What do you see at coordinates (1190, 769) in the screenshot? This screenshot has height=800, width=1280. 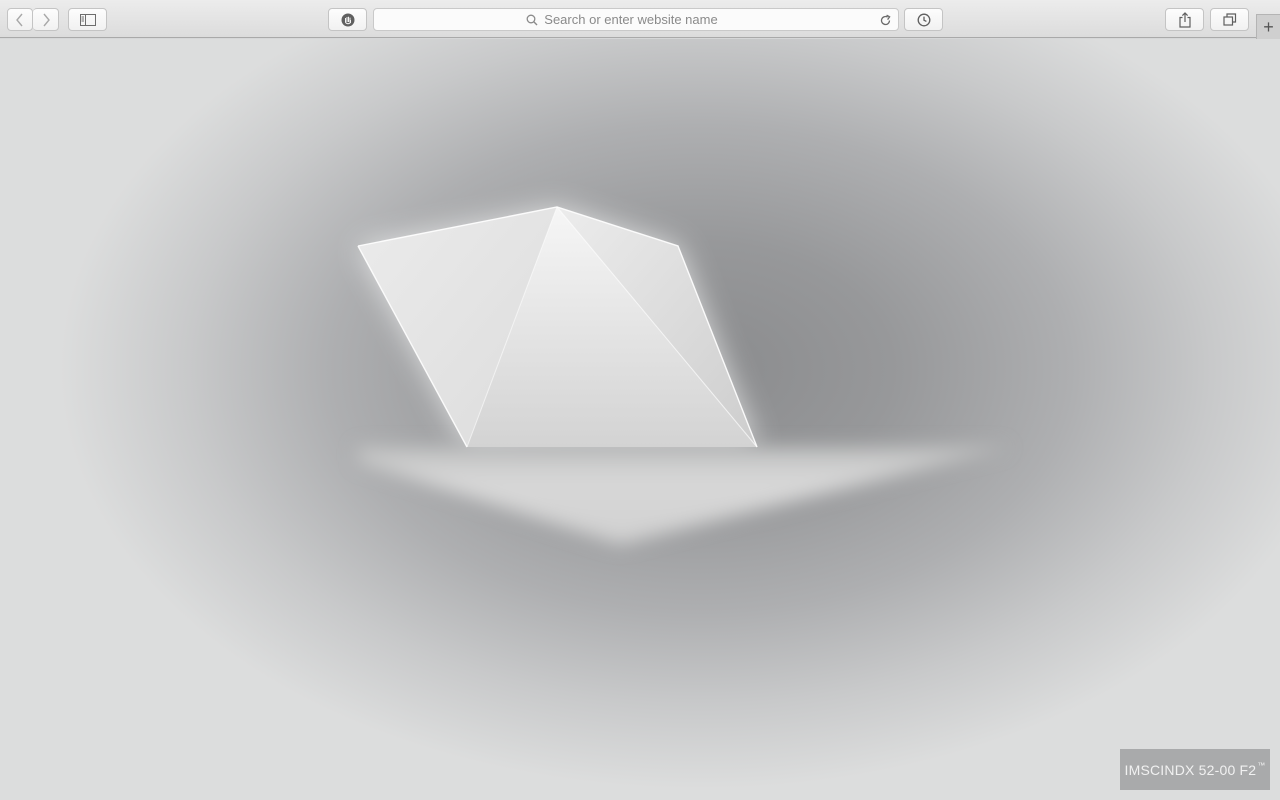 I see `badge-text: IMSCINDX 52-00 F2` at bounding box center [1190, 769].